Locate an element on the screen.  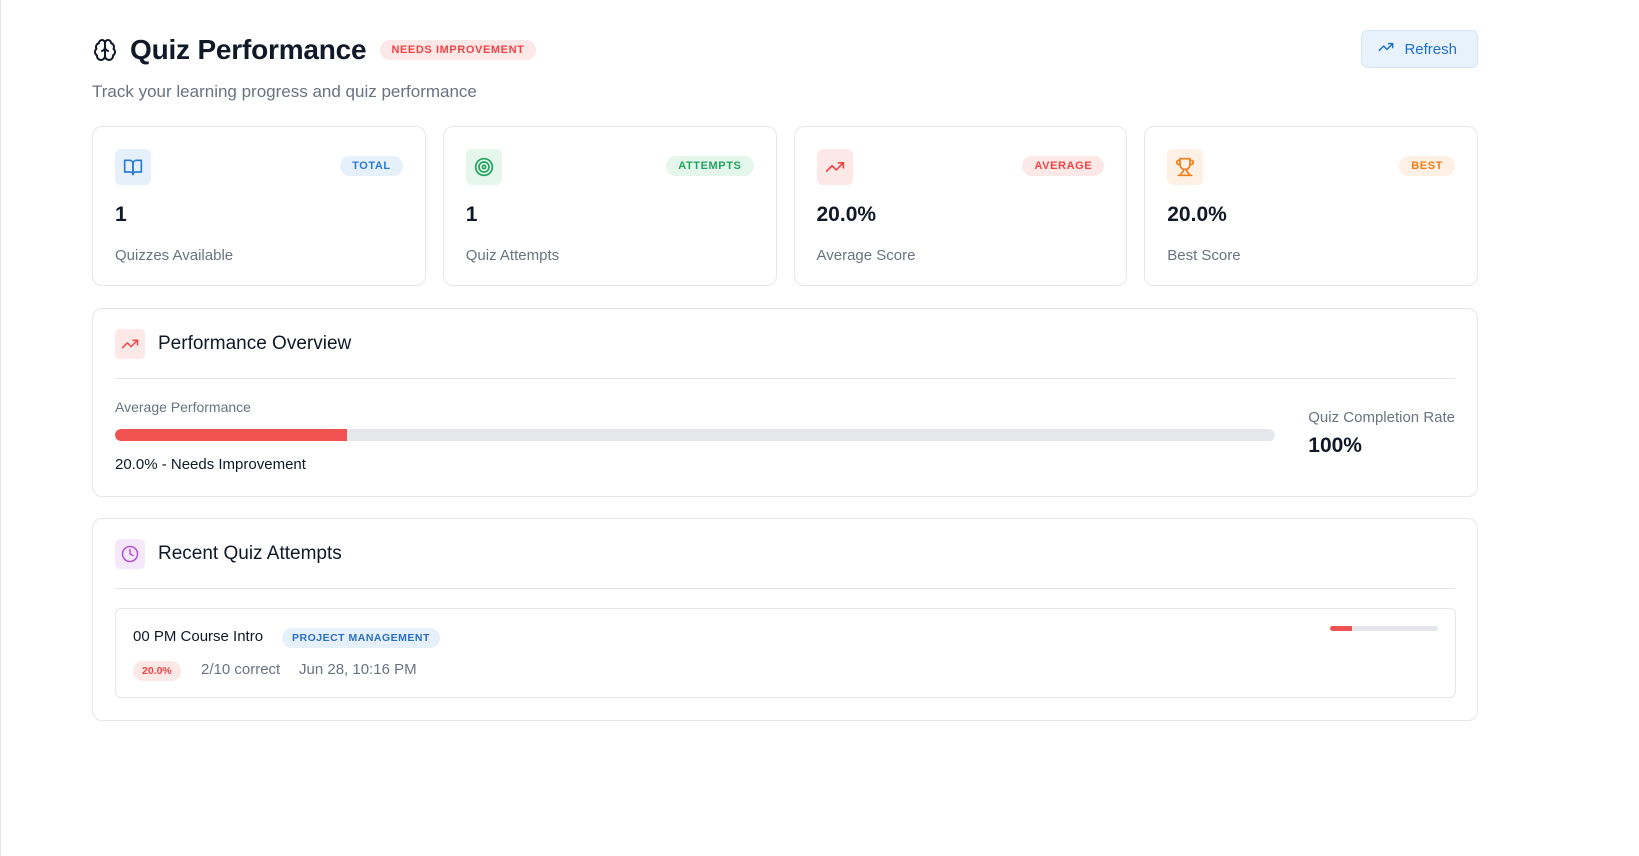
score-badge: 20.0% is located at coordinates (157, 671).